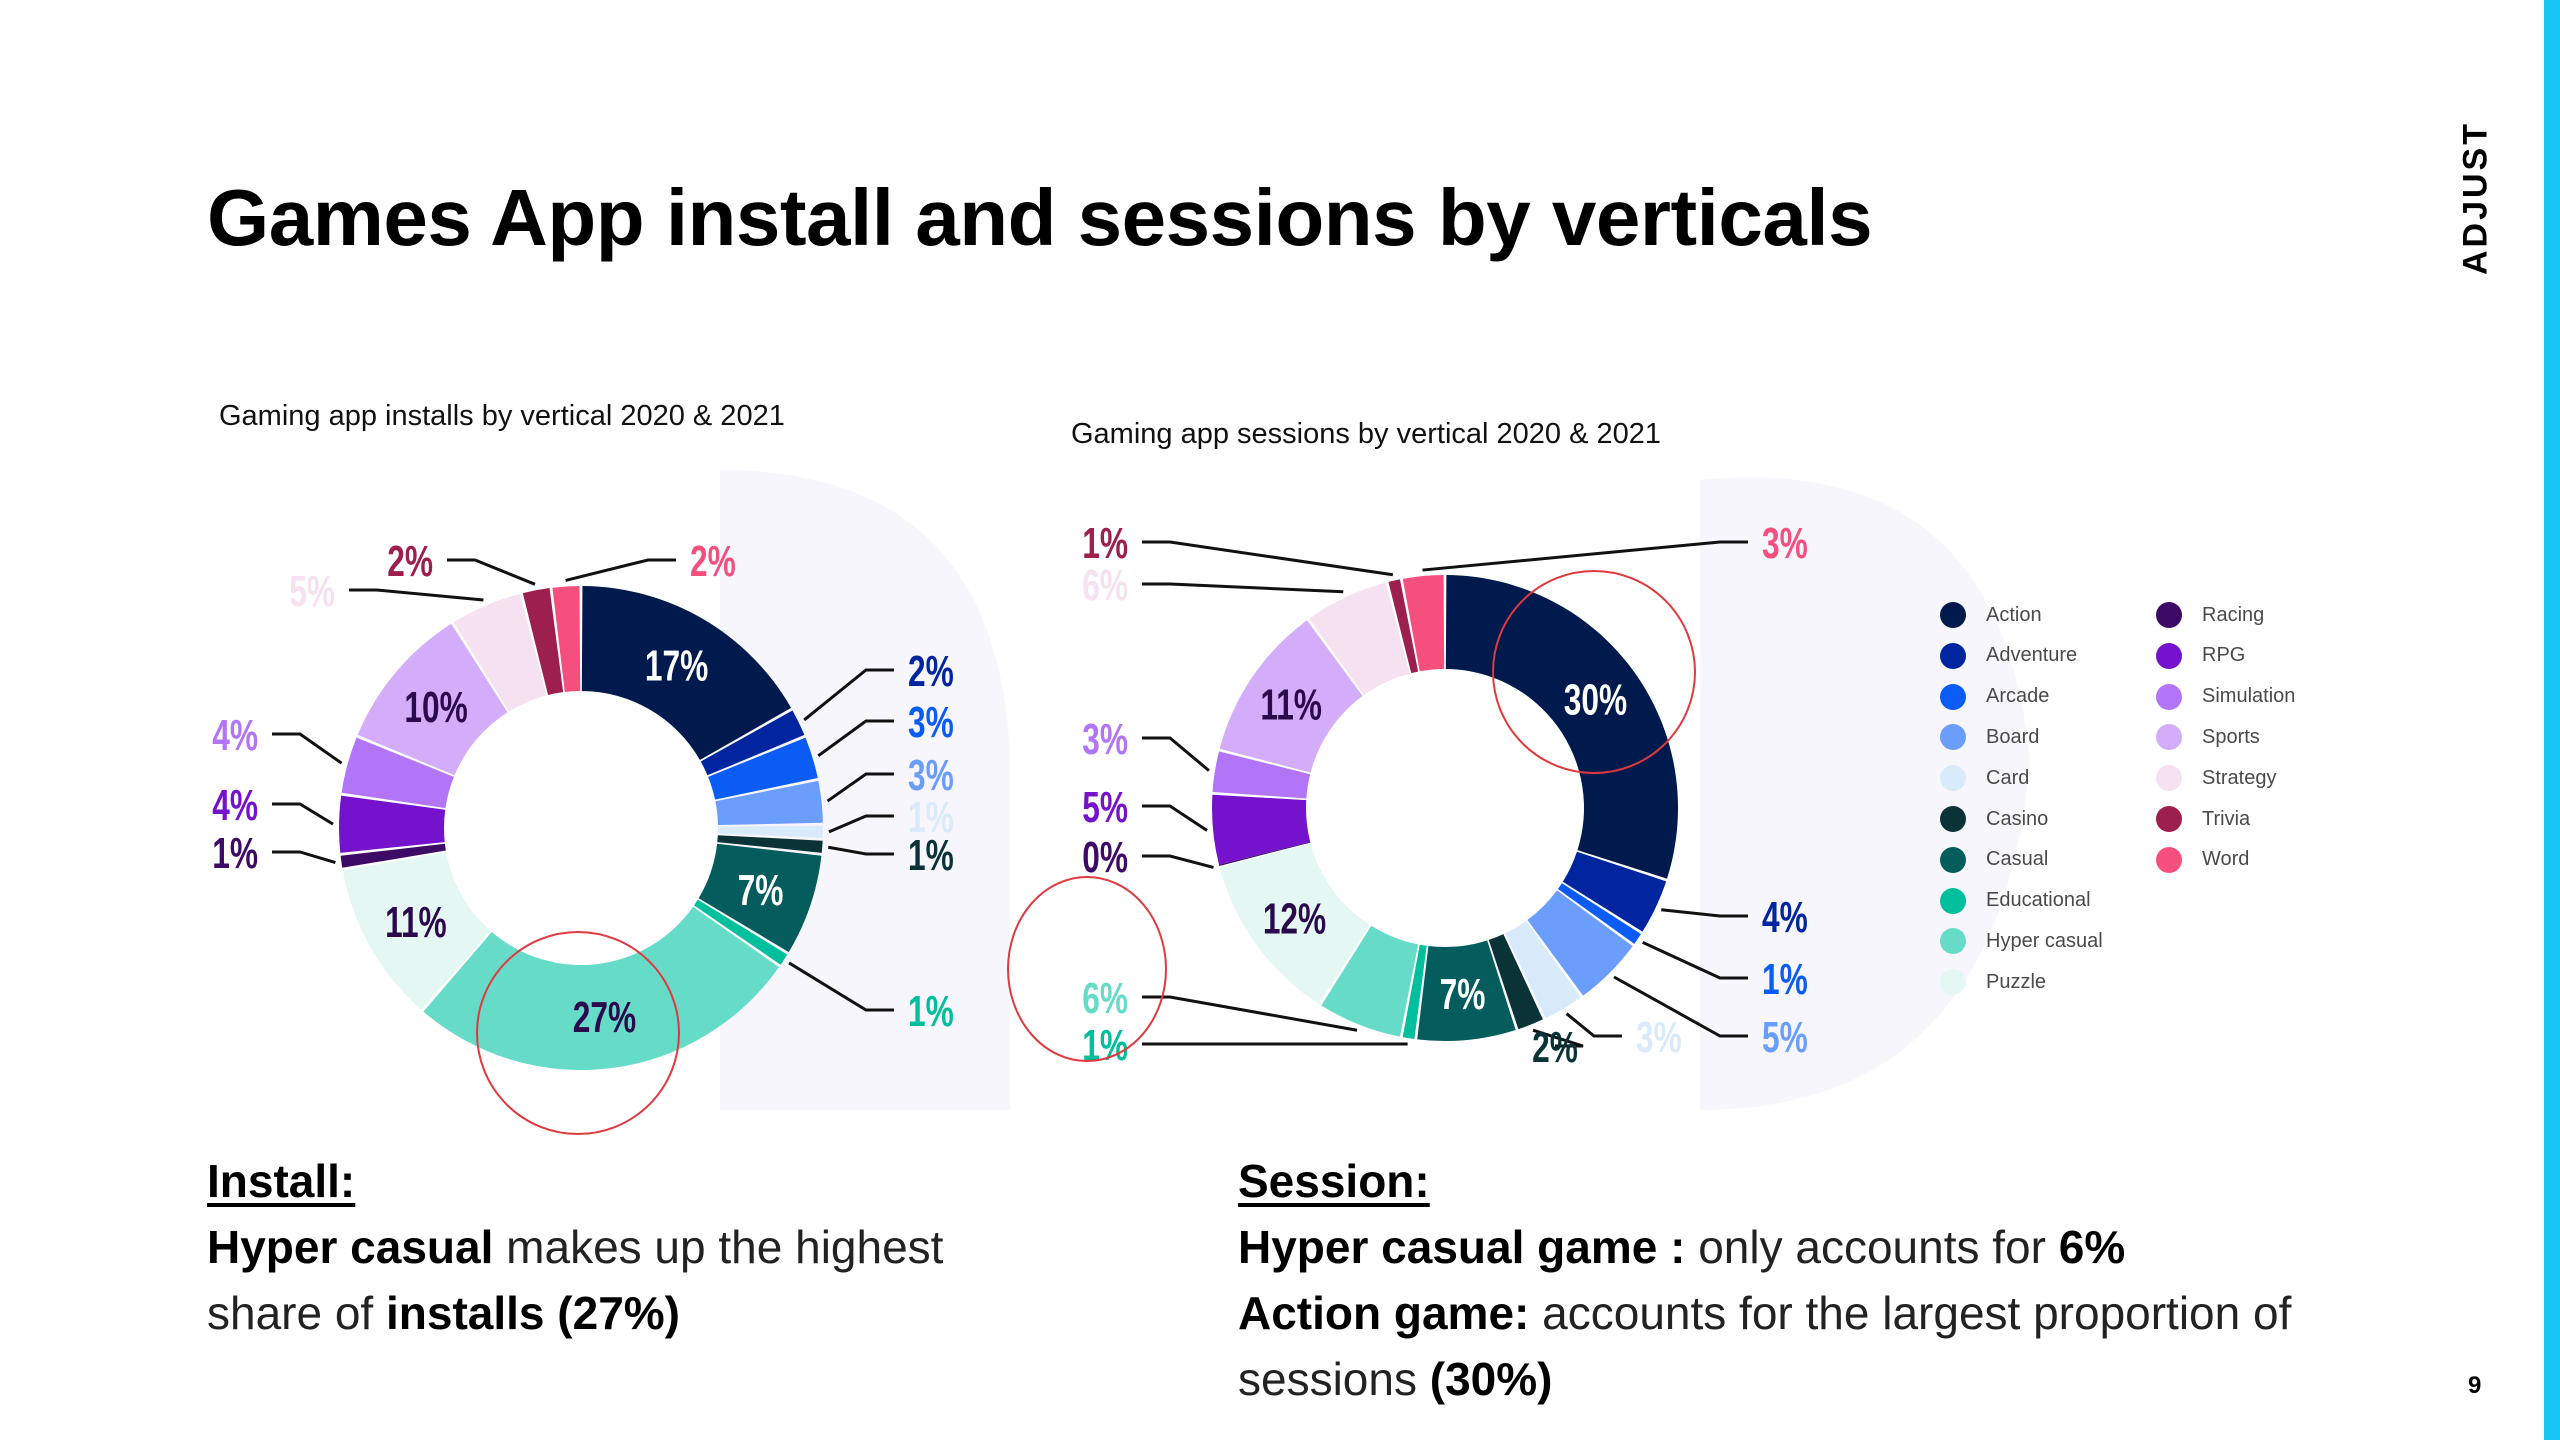  I want to click on installs-label: 7%, so click(761, 890).